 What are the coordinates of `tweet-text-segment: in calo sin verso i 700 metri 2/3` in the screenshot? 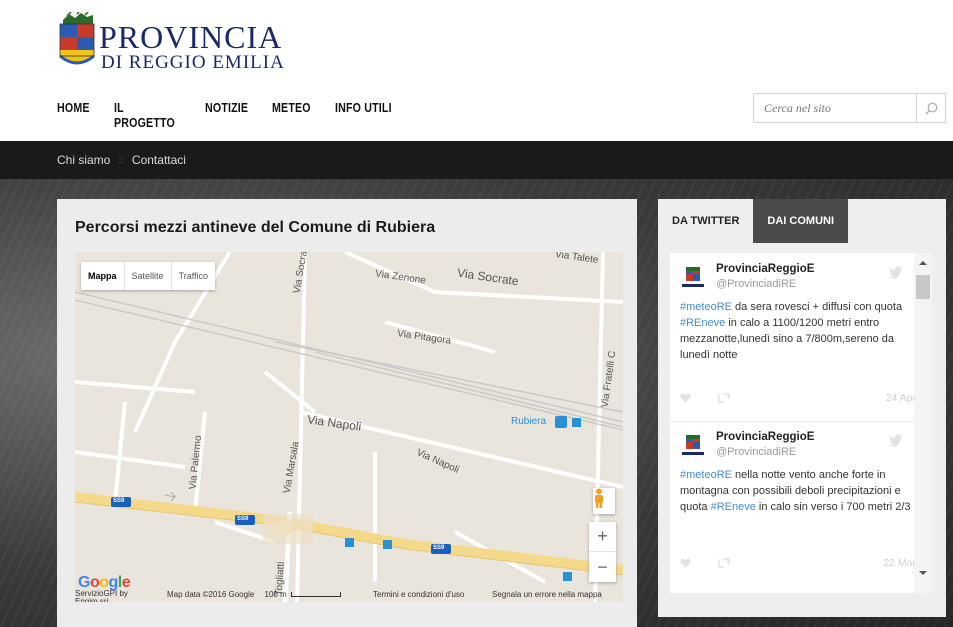 It's located at (833, 507).